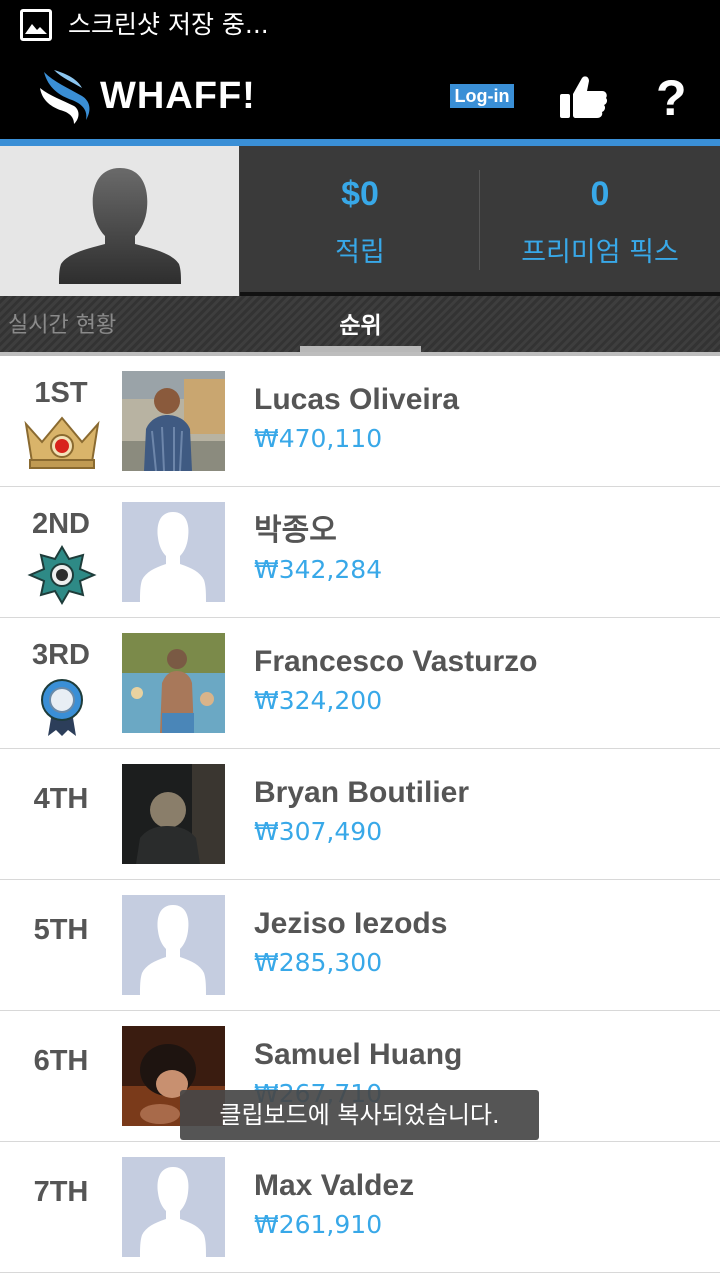 Image resolution: width=720 pixels, height=1280 pixels. What do you see at coordinates (61, 930) in the screenshot?
I see `rank-label: 5TH` at bounding box center [61, 930].